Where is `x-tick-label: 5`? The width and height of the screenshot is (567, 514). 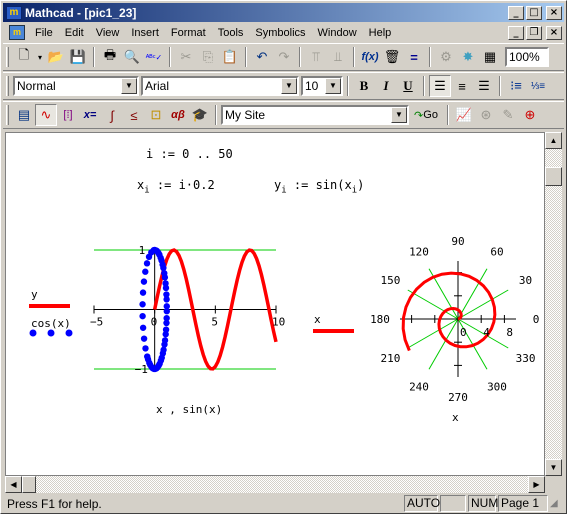 x-tick-label: 5 is located at coordinates (214, 322).